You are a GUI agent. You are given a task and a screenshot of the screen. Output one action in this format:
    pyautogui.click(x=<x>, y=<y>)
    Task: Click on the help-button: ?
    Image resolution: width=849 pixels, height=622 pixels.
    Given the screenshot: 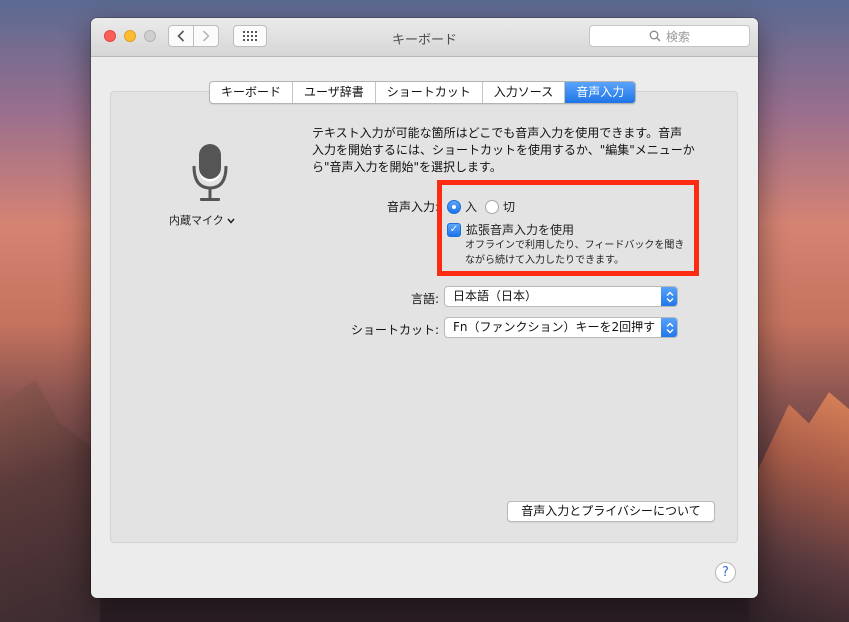 What is the action you would take?
    pyautogui.click(x=725, y=572)
    